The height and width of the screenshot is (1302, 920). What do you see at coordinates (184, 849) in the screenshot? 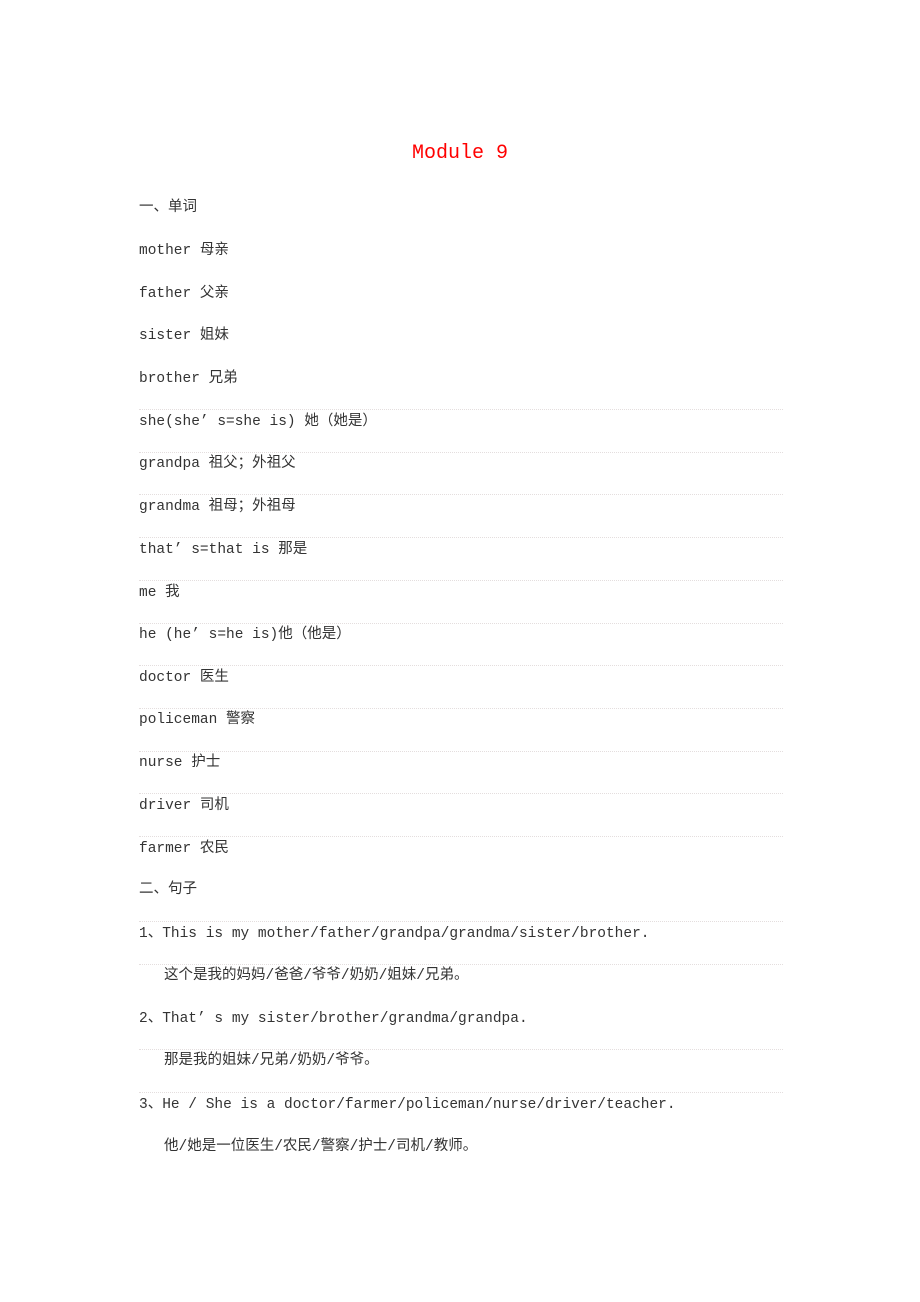
I see `vocab-item: farmer 农民` at bounding box center [184, 849].